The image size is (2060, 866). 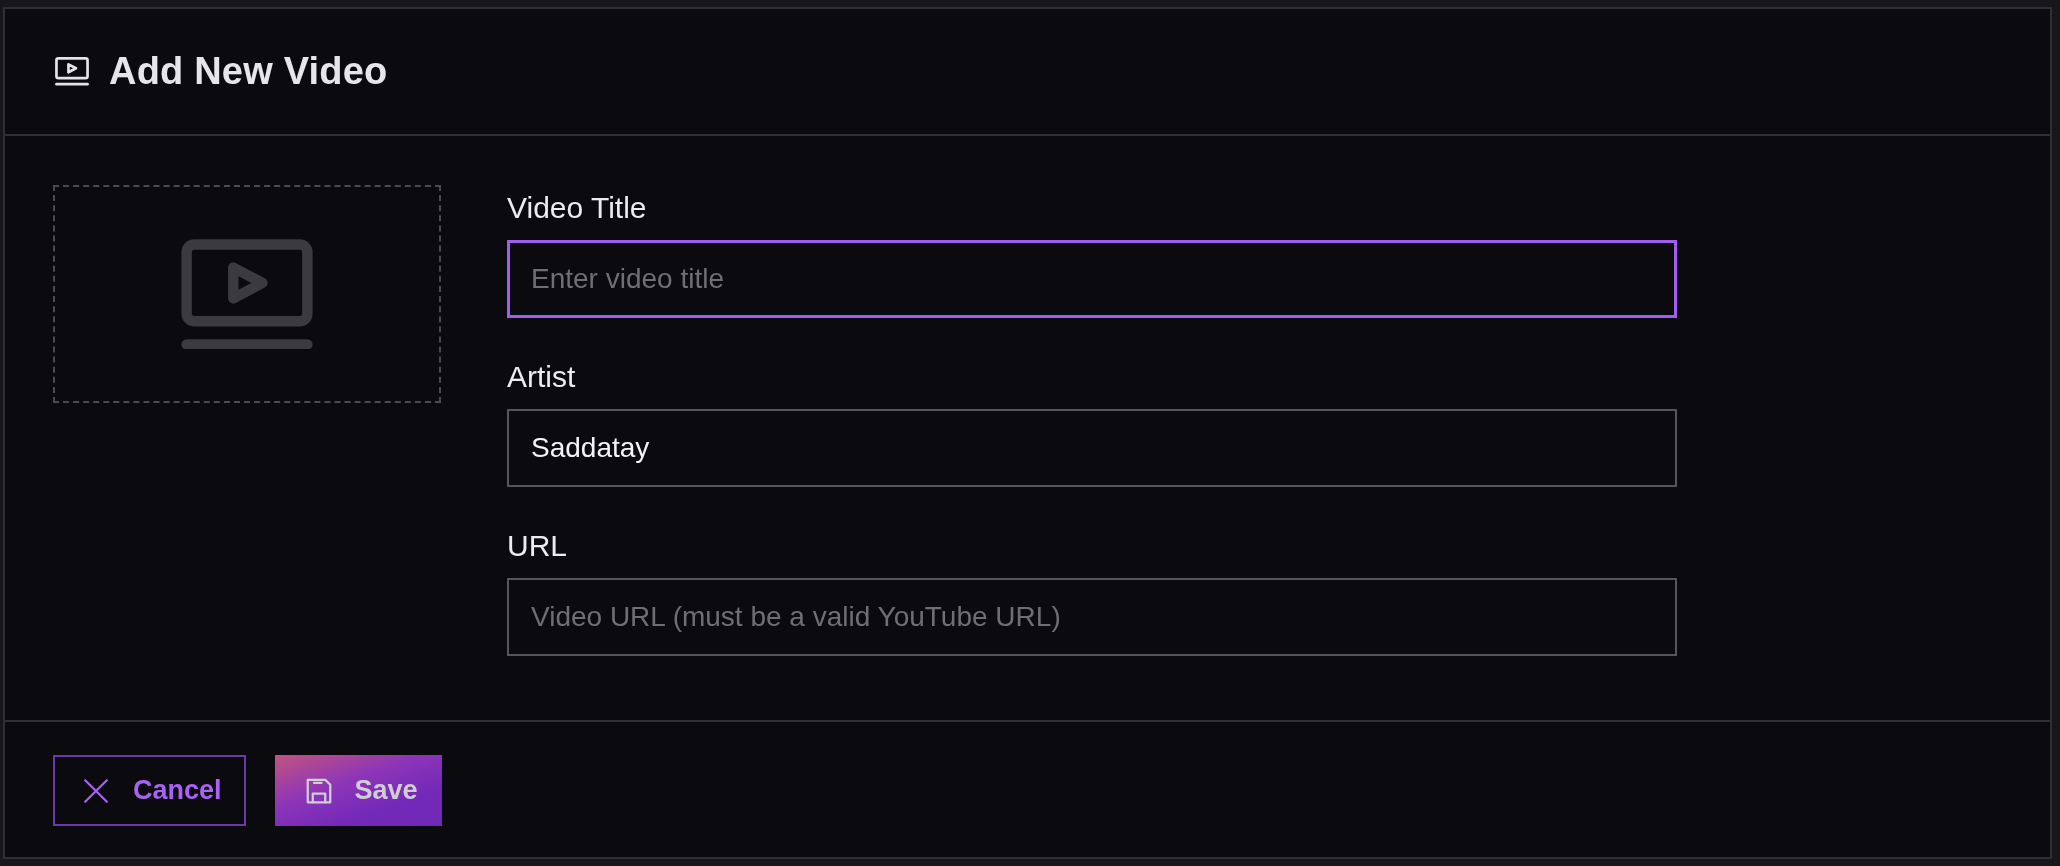 I want to click on field-label: Artist, so click(x=541, y=377).